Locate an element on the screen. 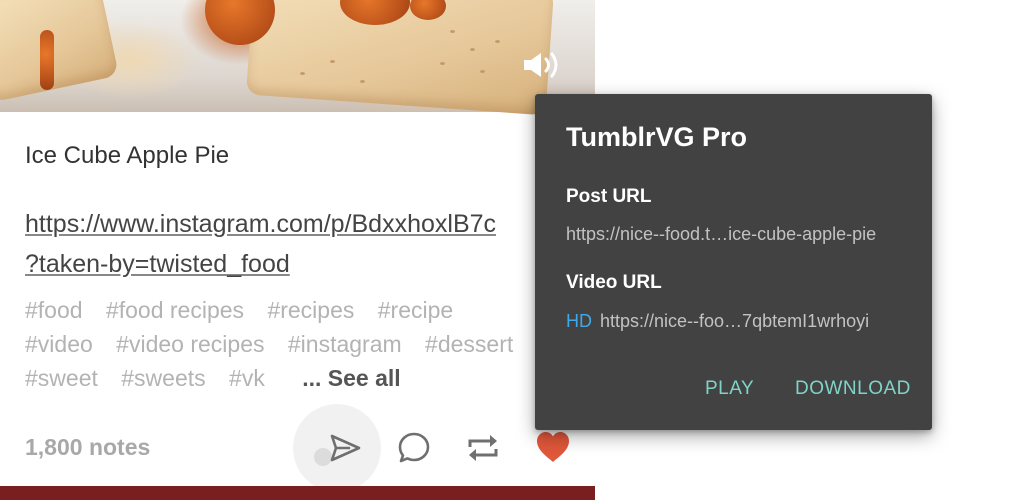 This screenshot has width=1024, height=500. tag-row: #food #food recipes #recipes #recipe is located at coordinates (310, 310).